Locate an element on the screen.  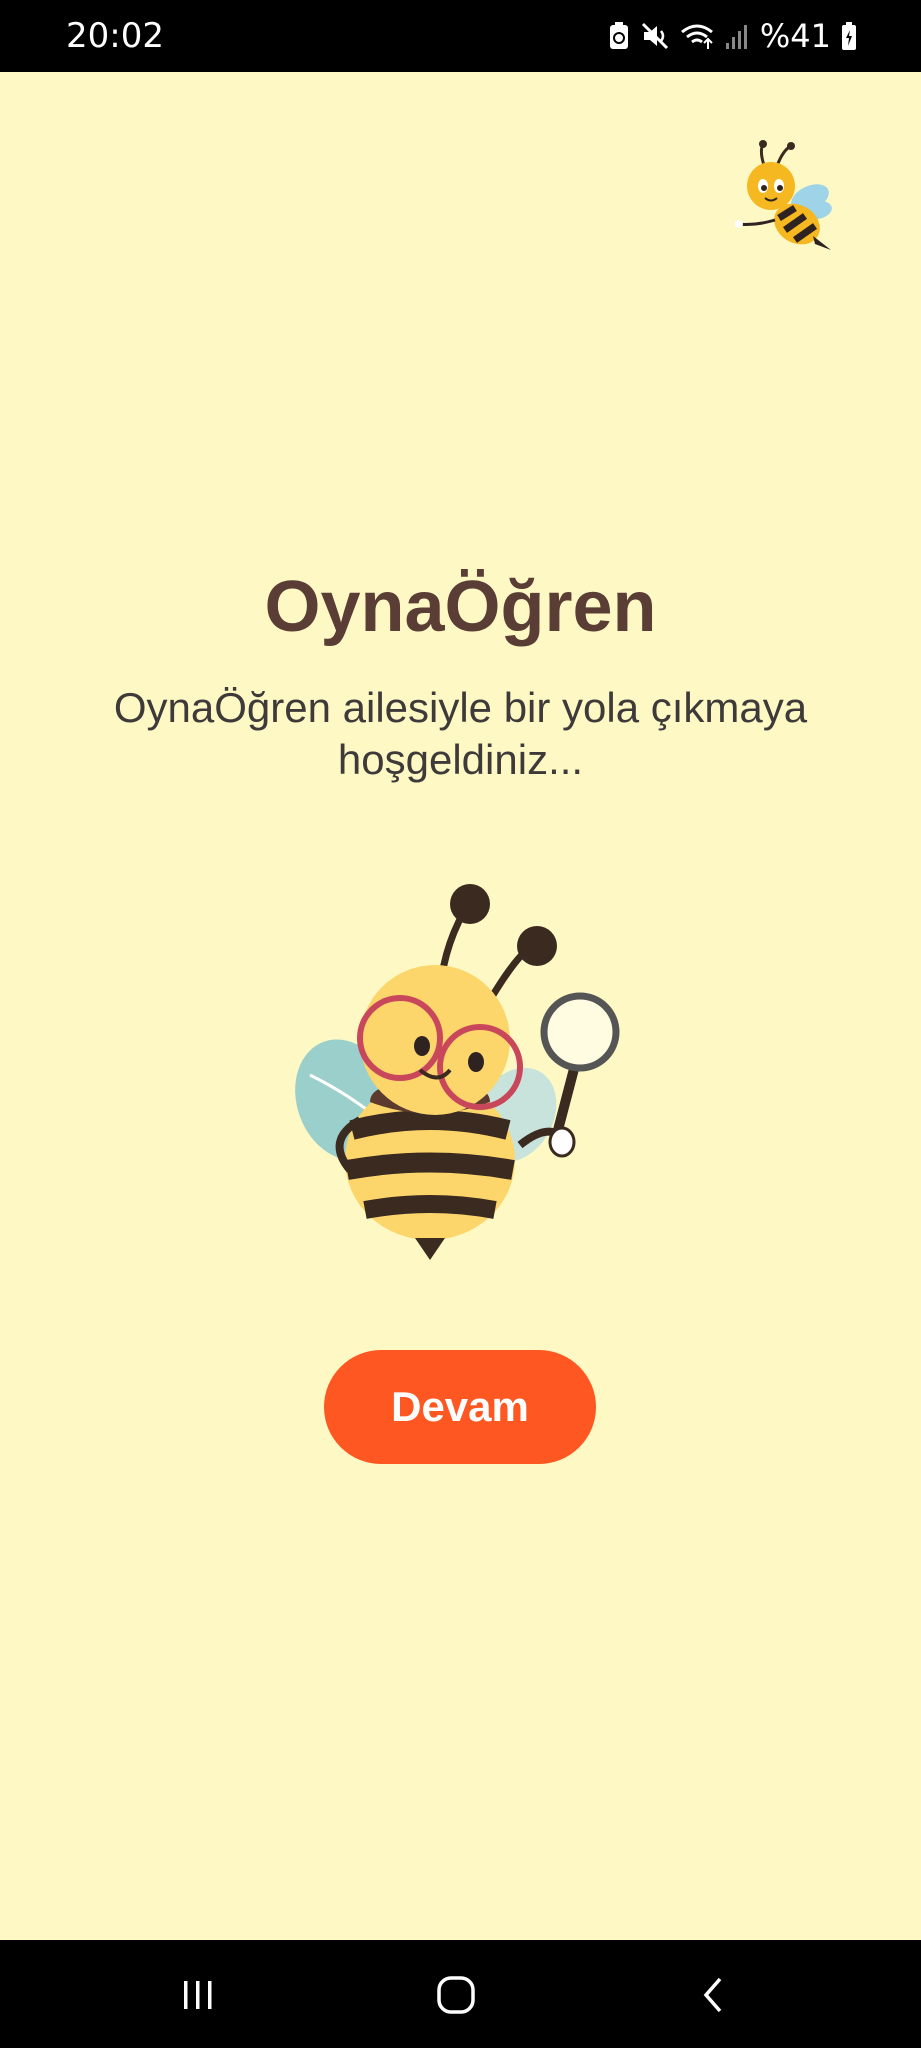
home-icon is located at coordinates (456, 1995).